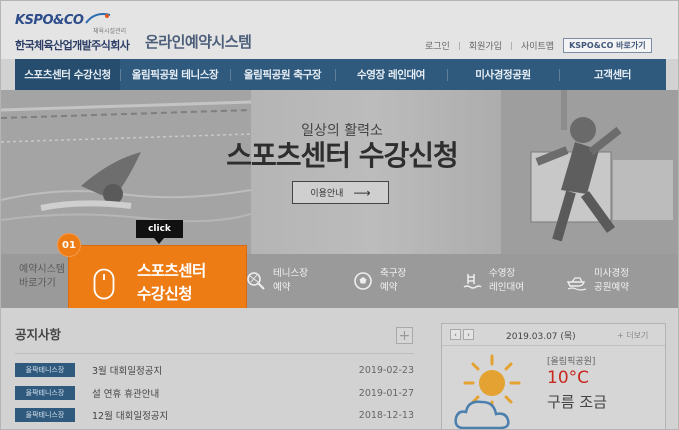 This screenshot has height=430, width=679. What do you see at coordinates (485, 45) in the screenshot?
I see `signup-link: 회원가입` at bounding box center [485, 45].